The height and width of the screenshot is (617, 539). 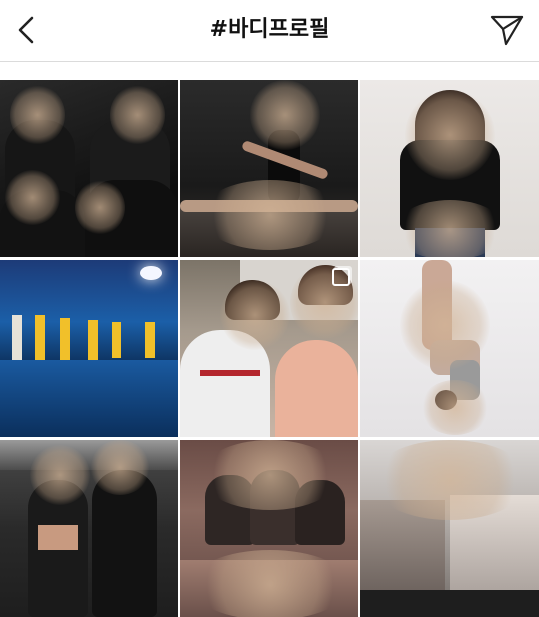 I want to click on post-4-ceiling-light, so click(x=151, y=273).